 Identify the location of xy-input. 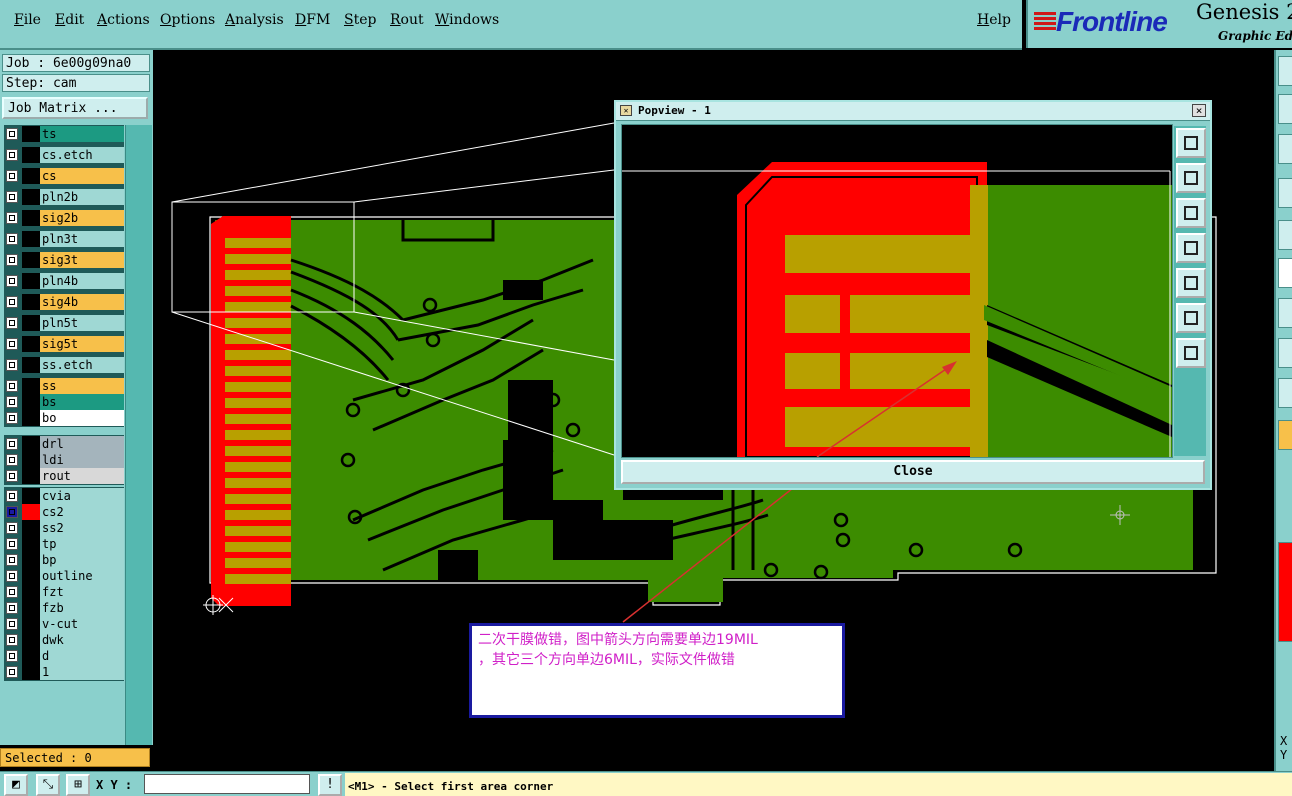
(227, 784).